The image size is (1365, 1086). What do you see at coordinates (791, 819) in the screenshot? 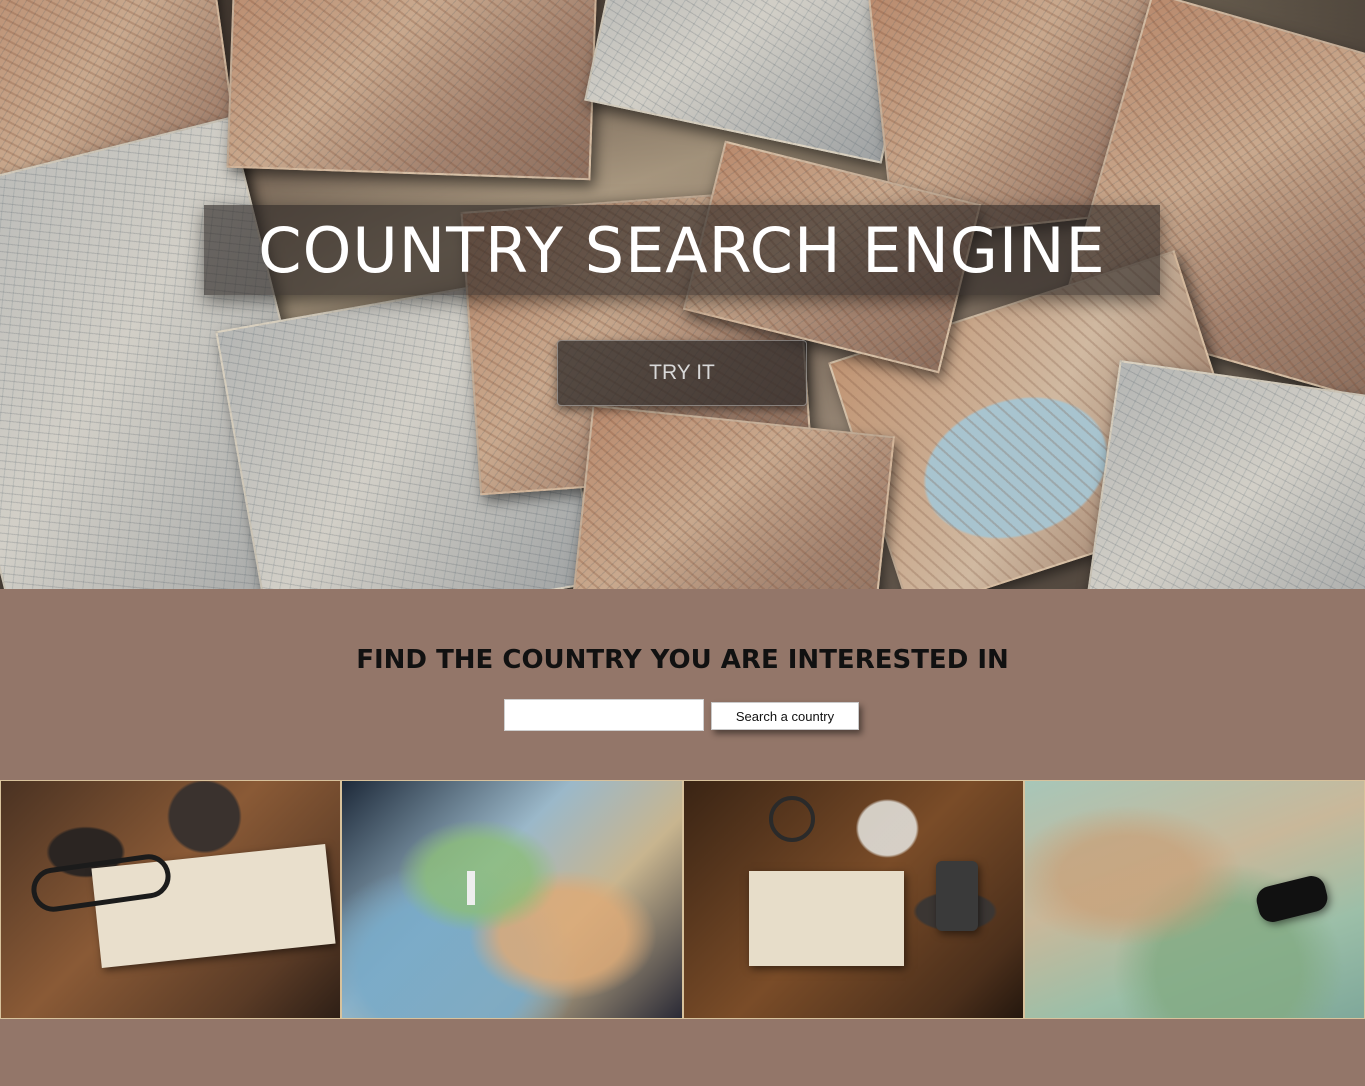
I see `magnifier-shape` at bounding box center [791, 819].